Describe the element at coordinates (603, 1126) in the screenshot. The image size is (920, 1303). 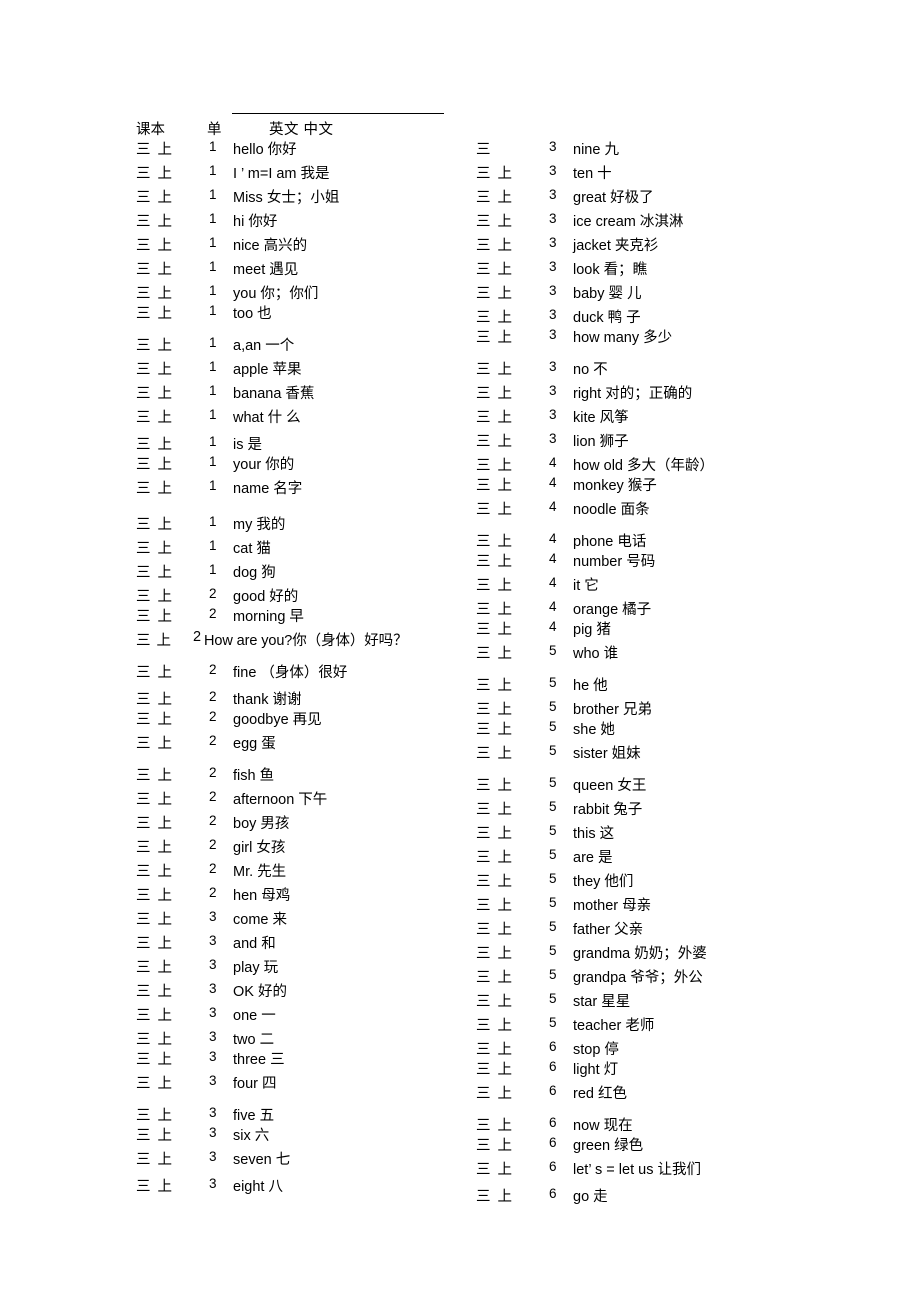
I see `row-word-cell: now 现在` at that location.